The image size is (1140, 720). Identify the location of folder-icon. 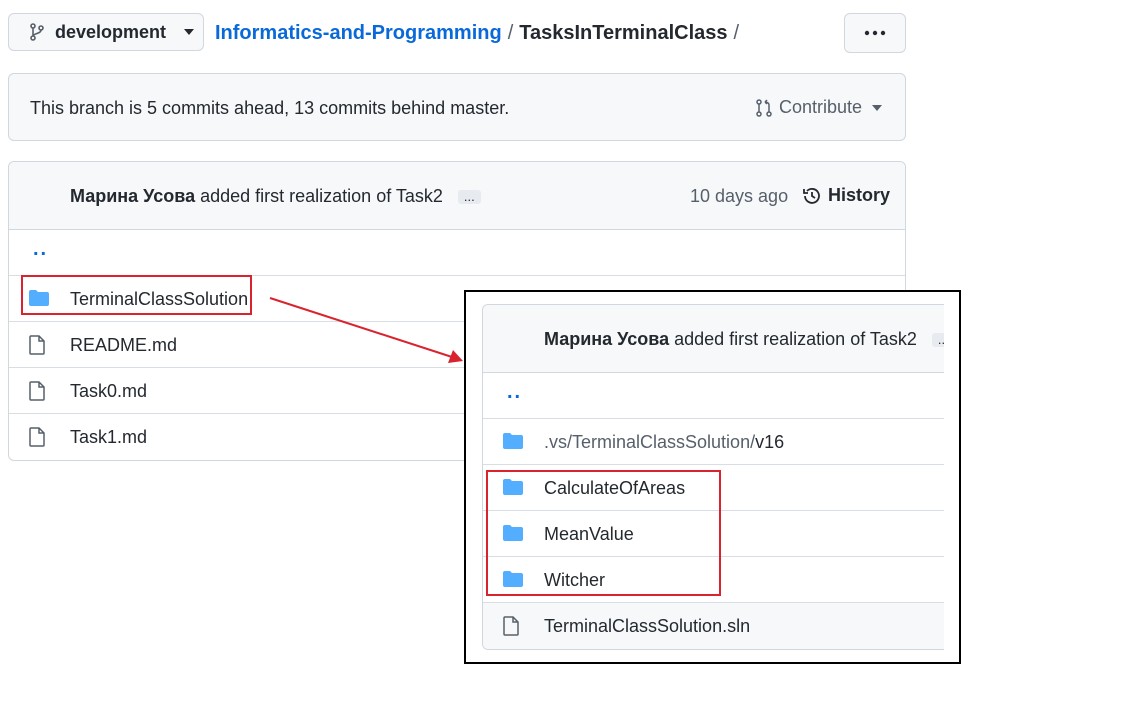
(513, 441).